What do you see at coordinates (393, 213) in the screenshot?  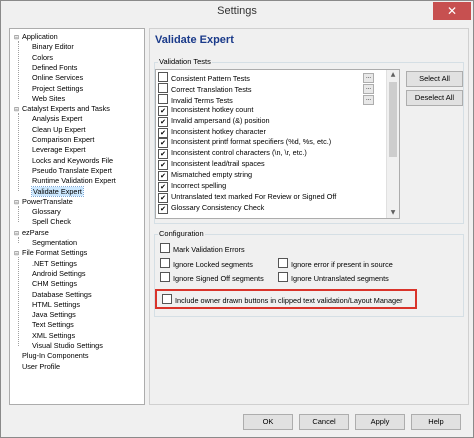 I see `scroll-down-icon: ▼` at bounding box center [393, 213].